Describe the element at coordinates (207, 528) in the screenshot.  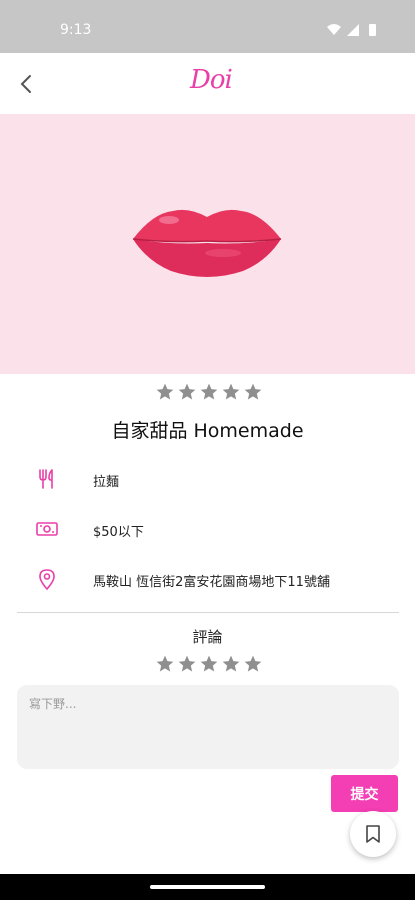
I see `price-row: $50以下` at that location.